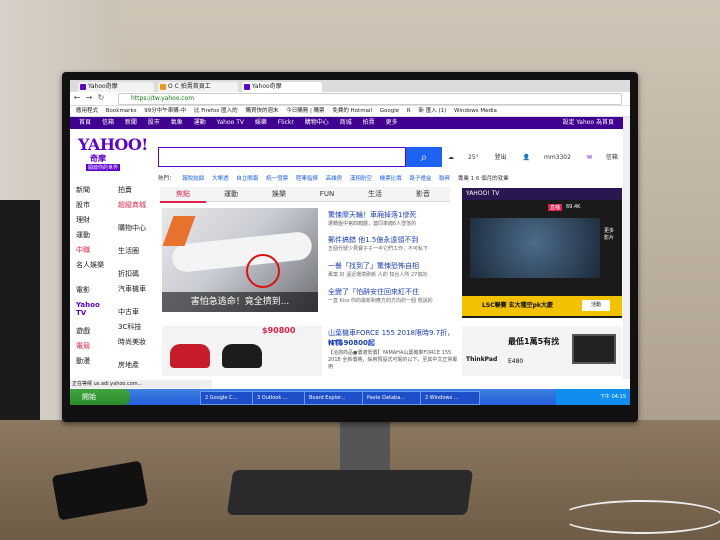  I want to click on tab-sports: 運動, so click(231, 194).